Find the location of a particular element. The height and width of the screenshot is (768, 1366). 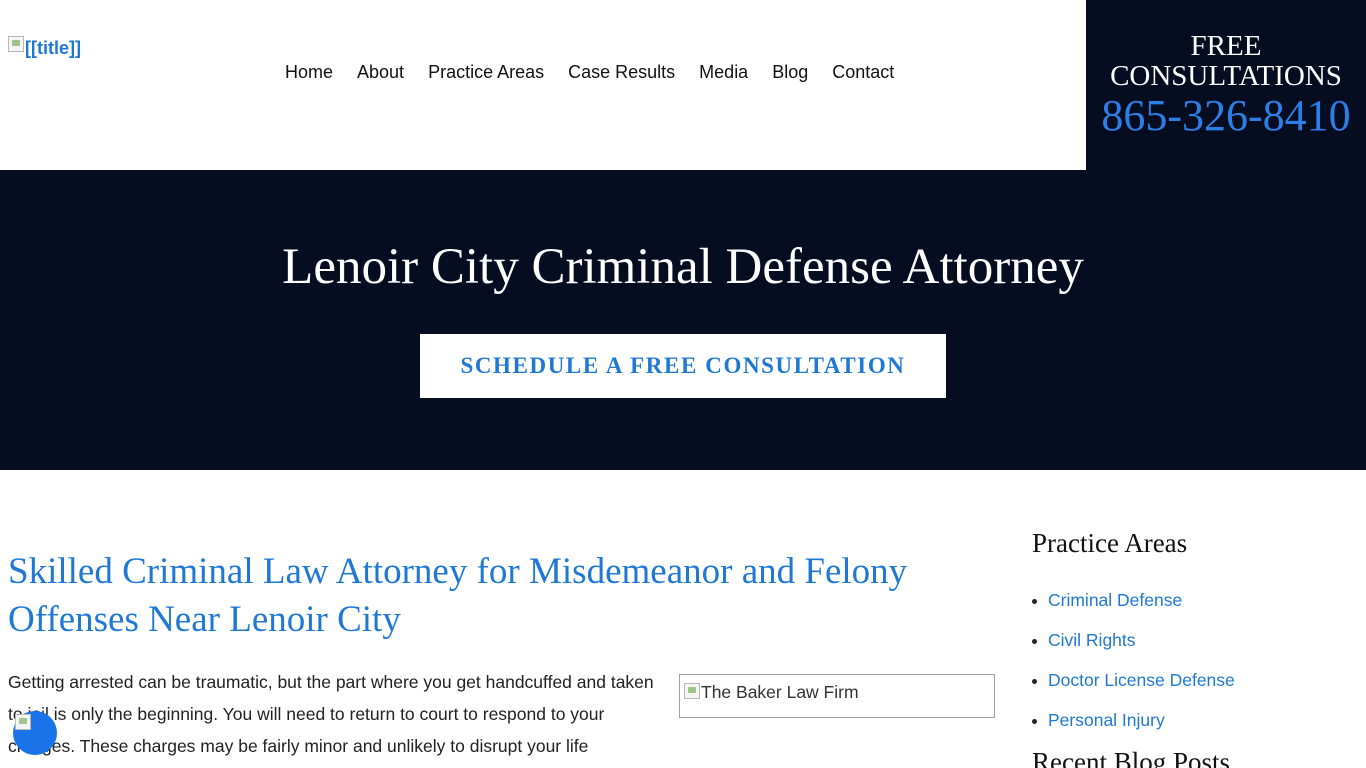

firm-image: The Baker Law Firm is located at coordinates (837, 696).